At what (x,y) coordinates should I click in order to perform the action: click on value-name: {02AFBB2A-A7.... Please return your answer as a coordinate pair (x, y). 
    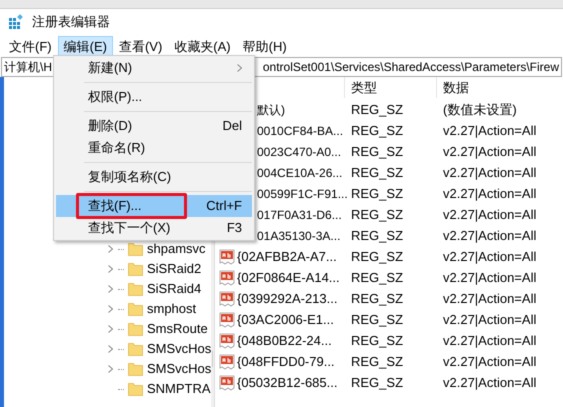
    Looking at the image, I should click on (287, 257).